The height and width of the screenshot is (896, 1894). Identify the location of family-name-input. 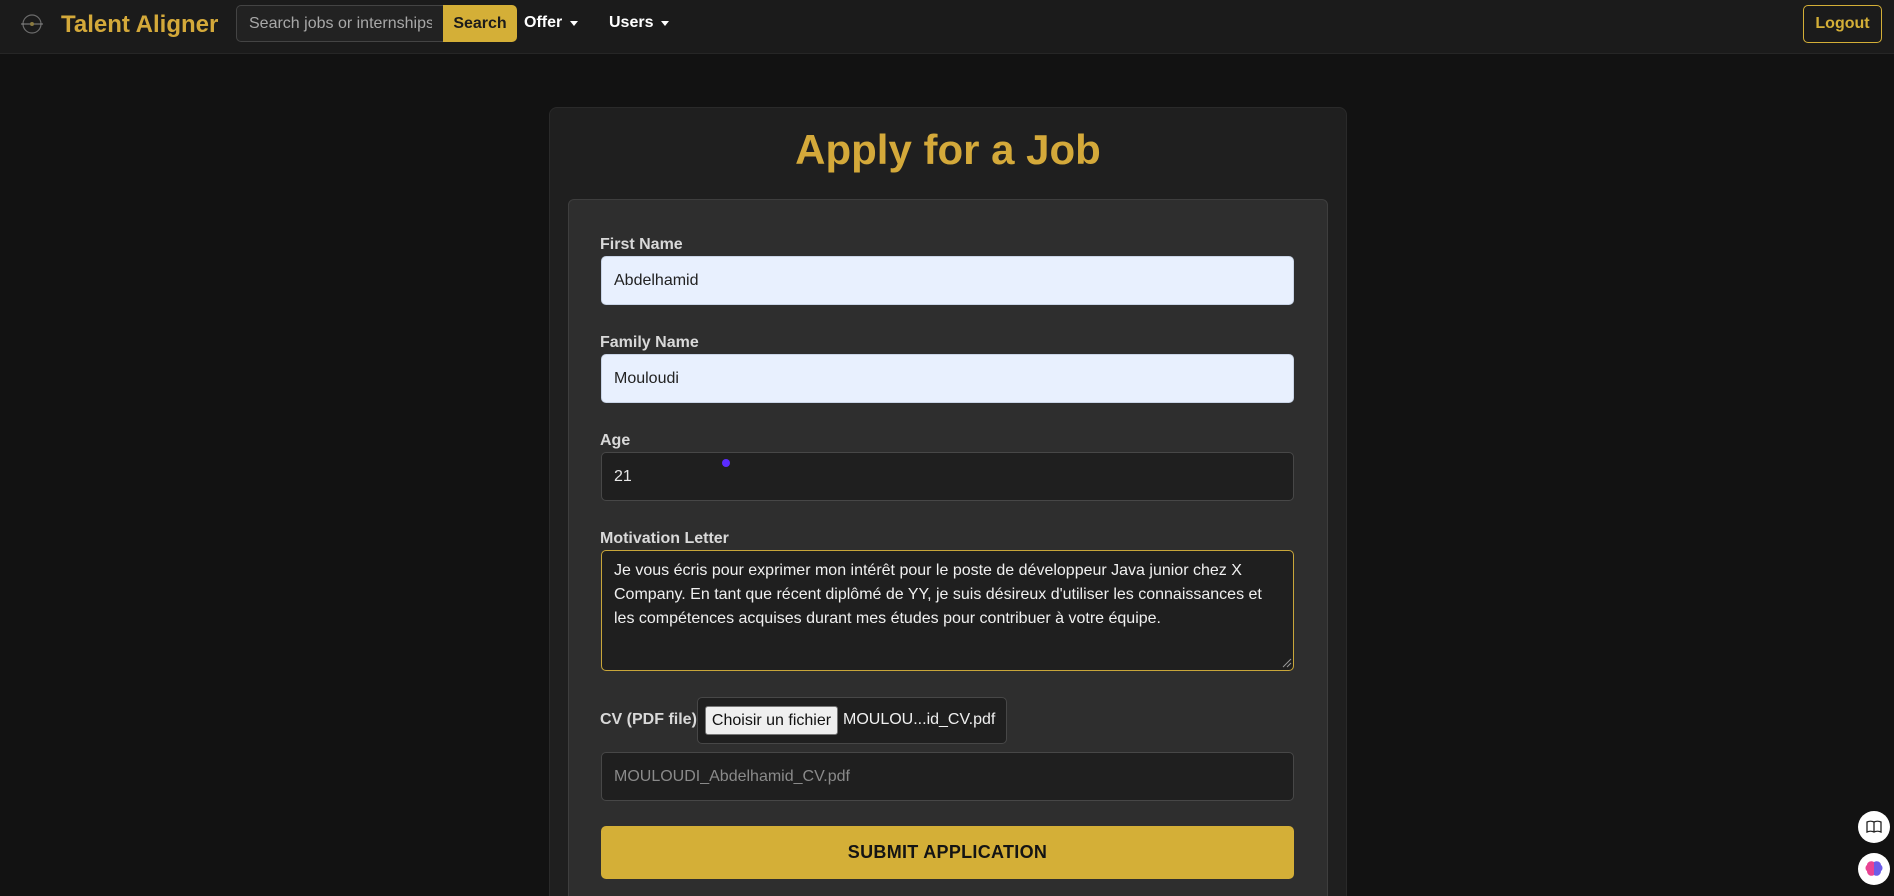
(947, 378).